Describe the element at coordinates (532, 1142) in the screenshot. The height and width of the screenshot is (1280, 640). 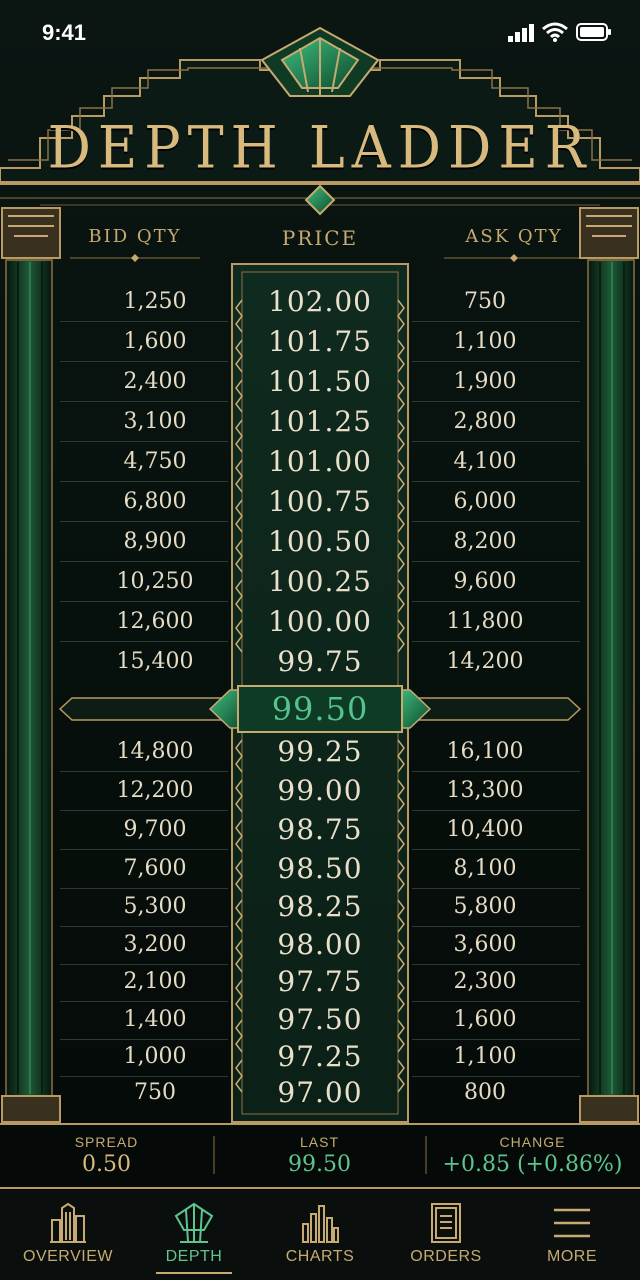
I see `stat-change-label: CHANGE` at that location.